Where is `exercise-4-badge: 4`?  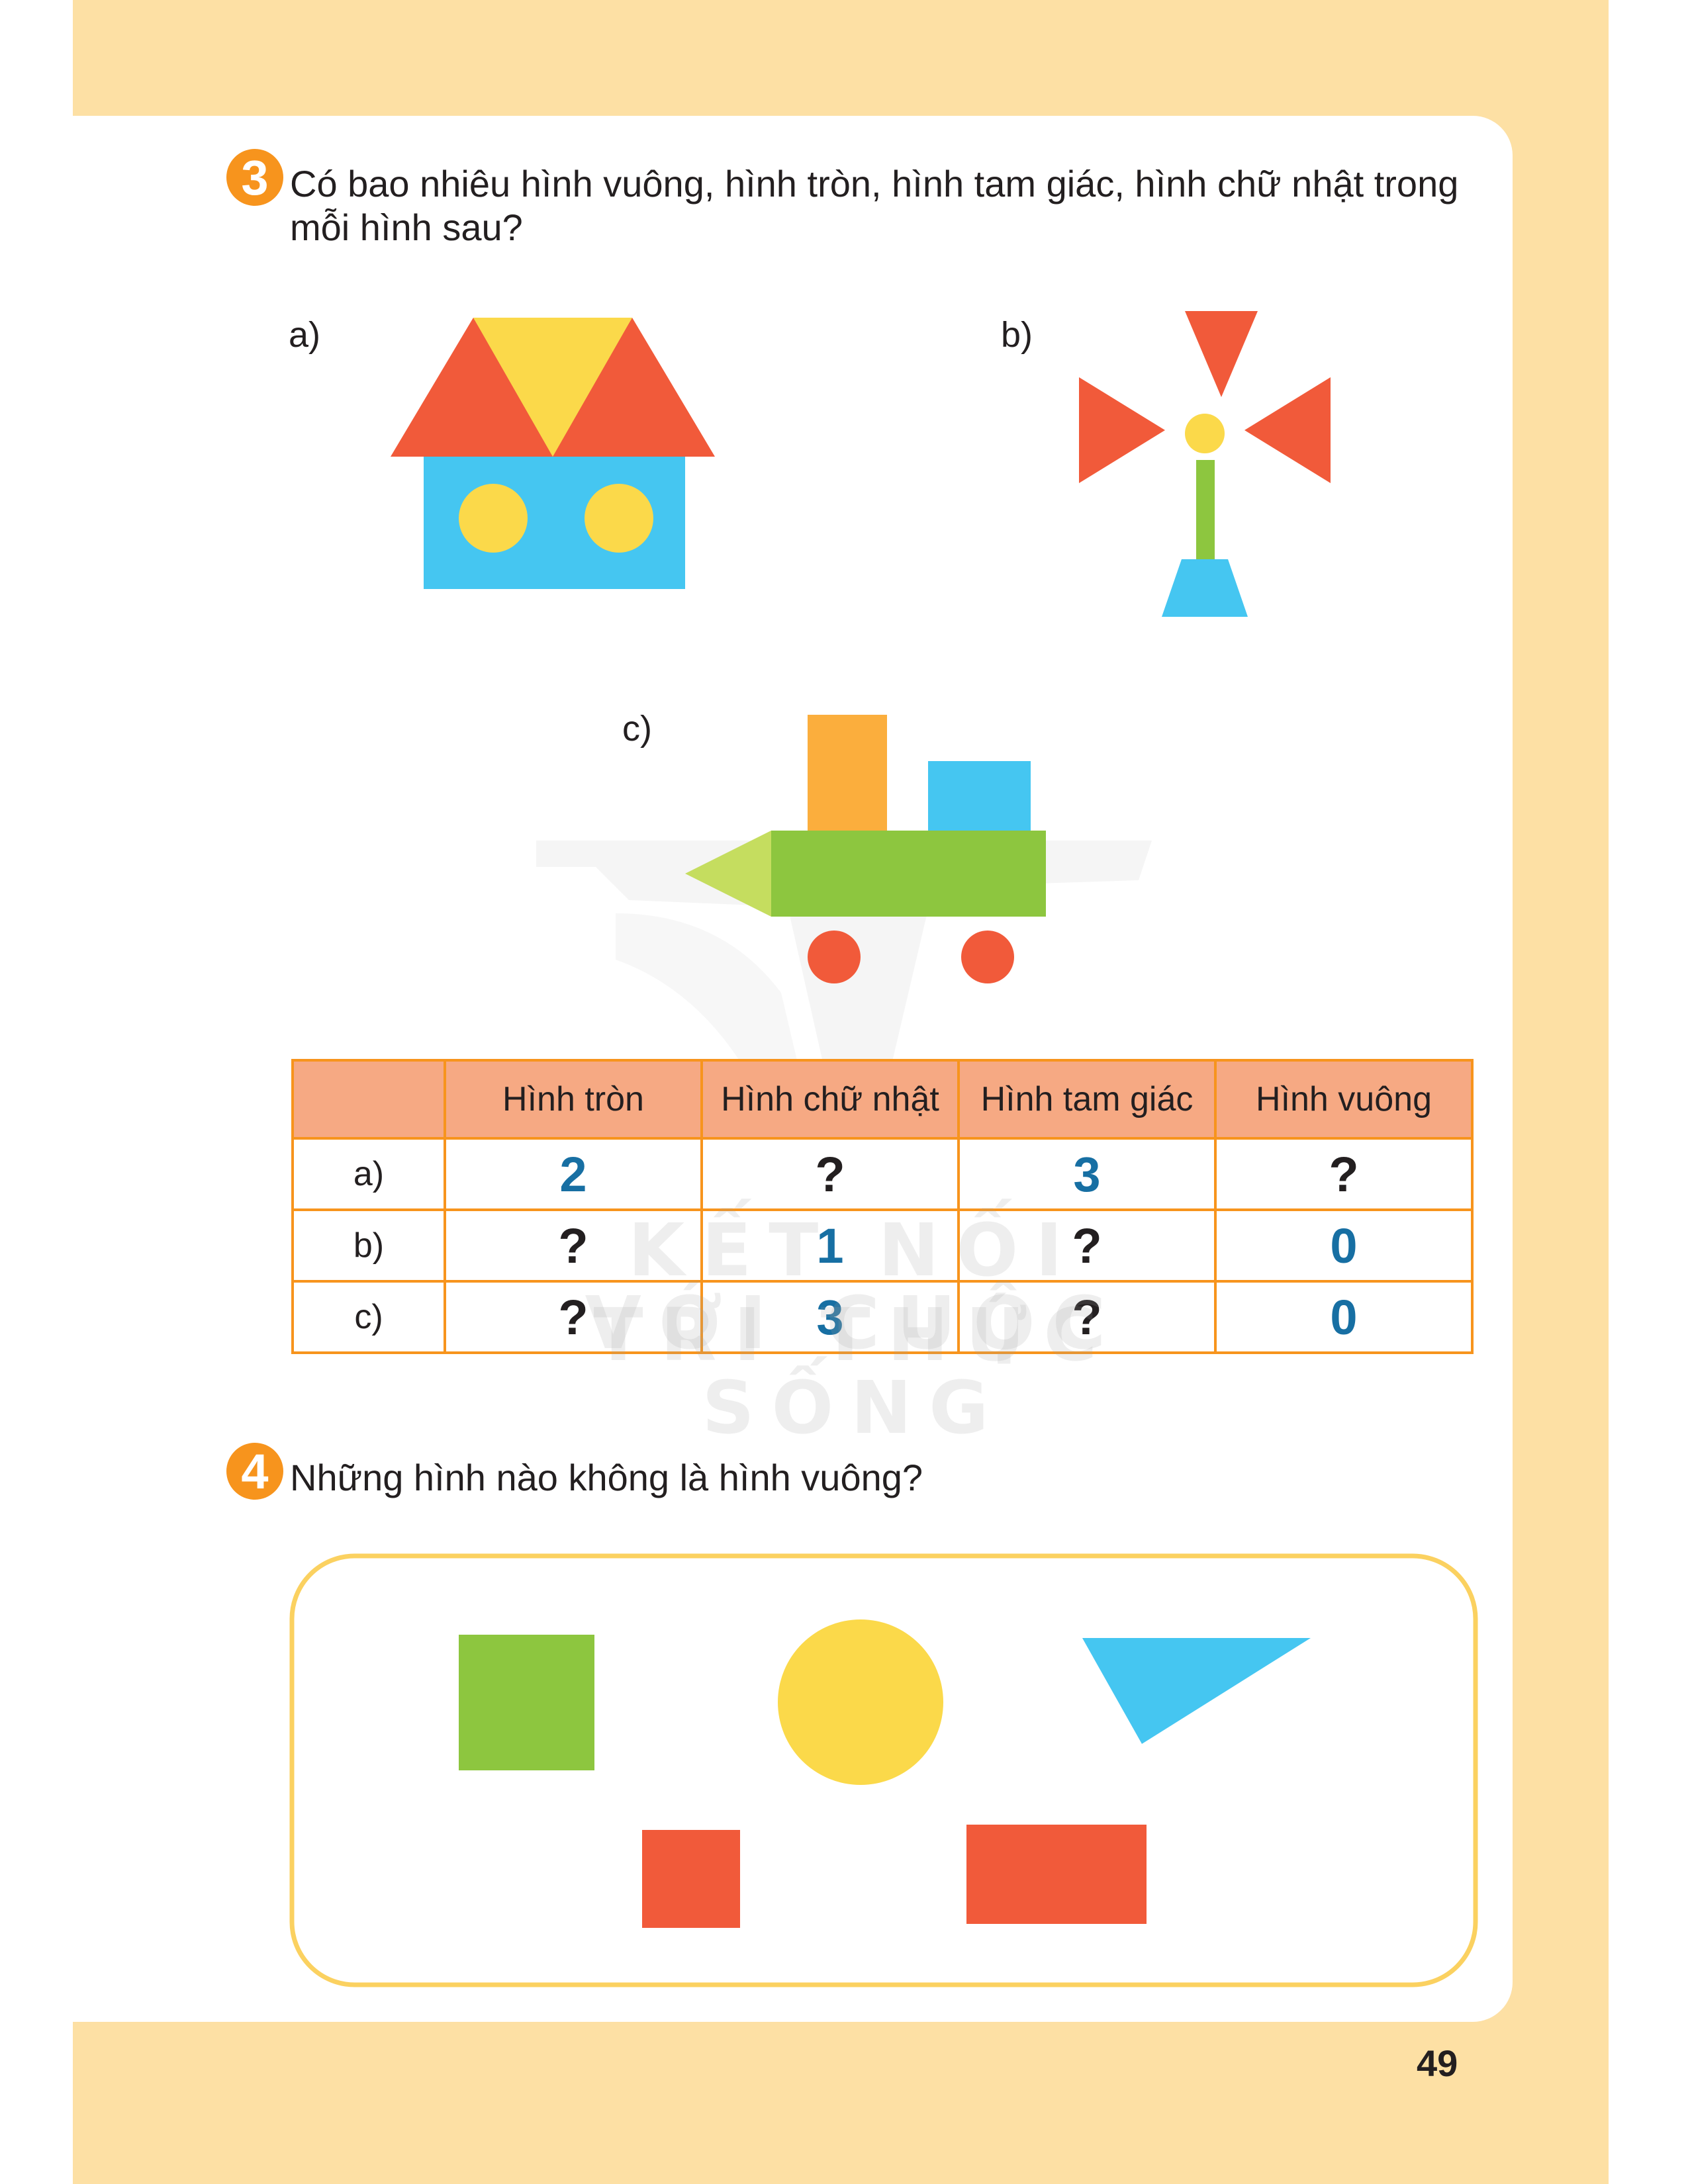
exercise-4-badge: 4 is located at coordinates (254, 1471).